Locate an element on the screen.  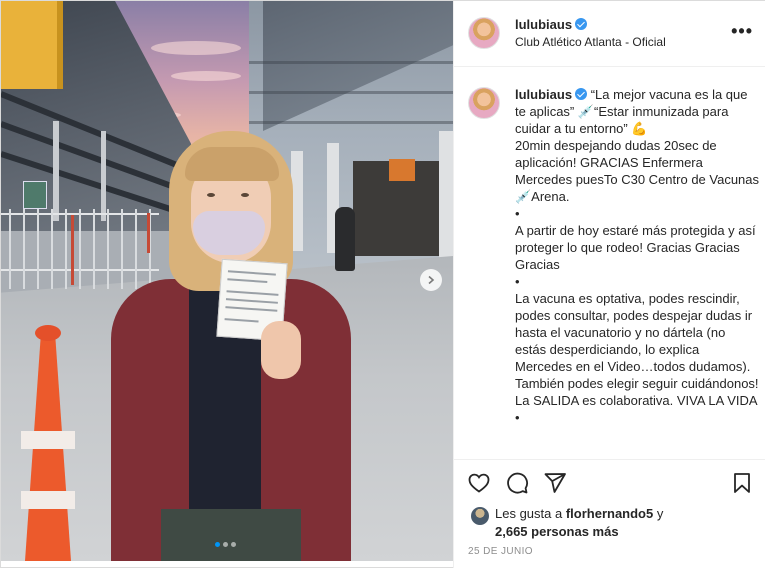
heart-icon is located at coordinates (479, 483).